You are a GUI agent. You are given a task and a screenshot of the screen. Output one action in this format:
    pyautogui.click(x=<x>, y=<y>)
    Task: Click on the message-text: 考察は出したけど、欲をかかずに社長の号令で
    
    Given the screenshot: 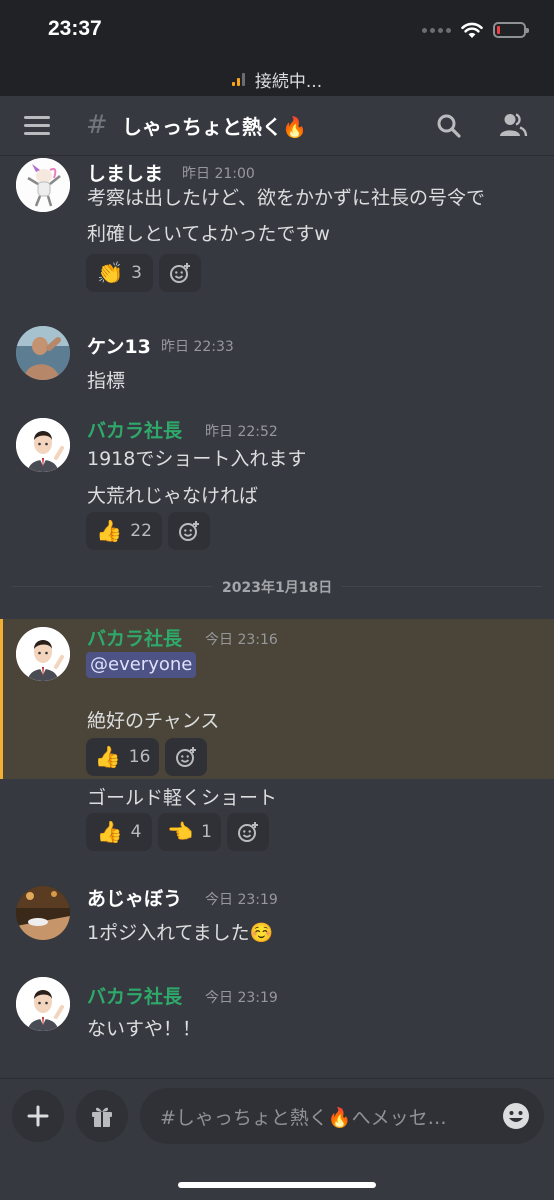 What is the action you would take?
    pyautogui.click(x=286, y=198)
    